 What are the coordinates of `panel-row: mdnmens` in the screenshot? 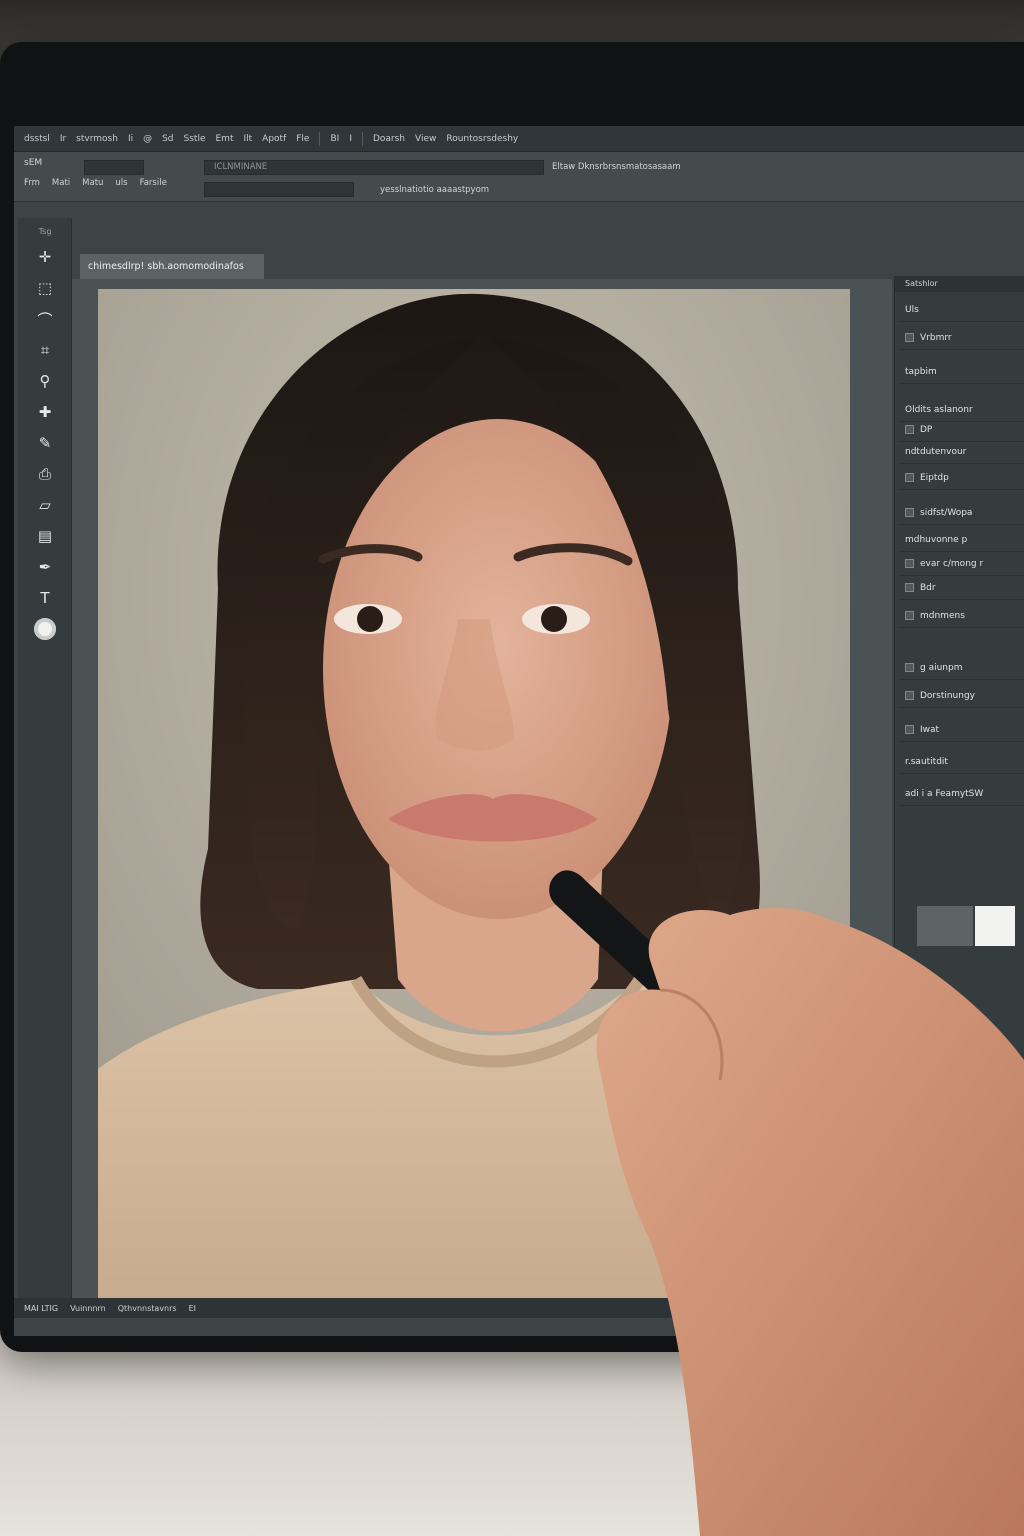 It's located at (961, 616).